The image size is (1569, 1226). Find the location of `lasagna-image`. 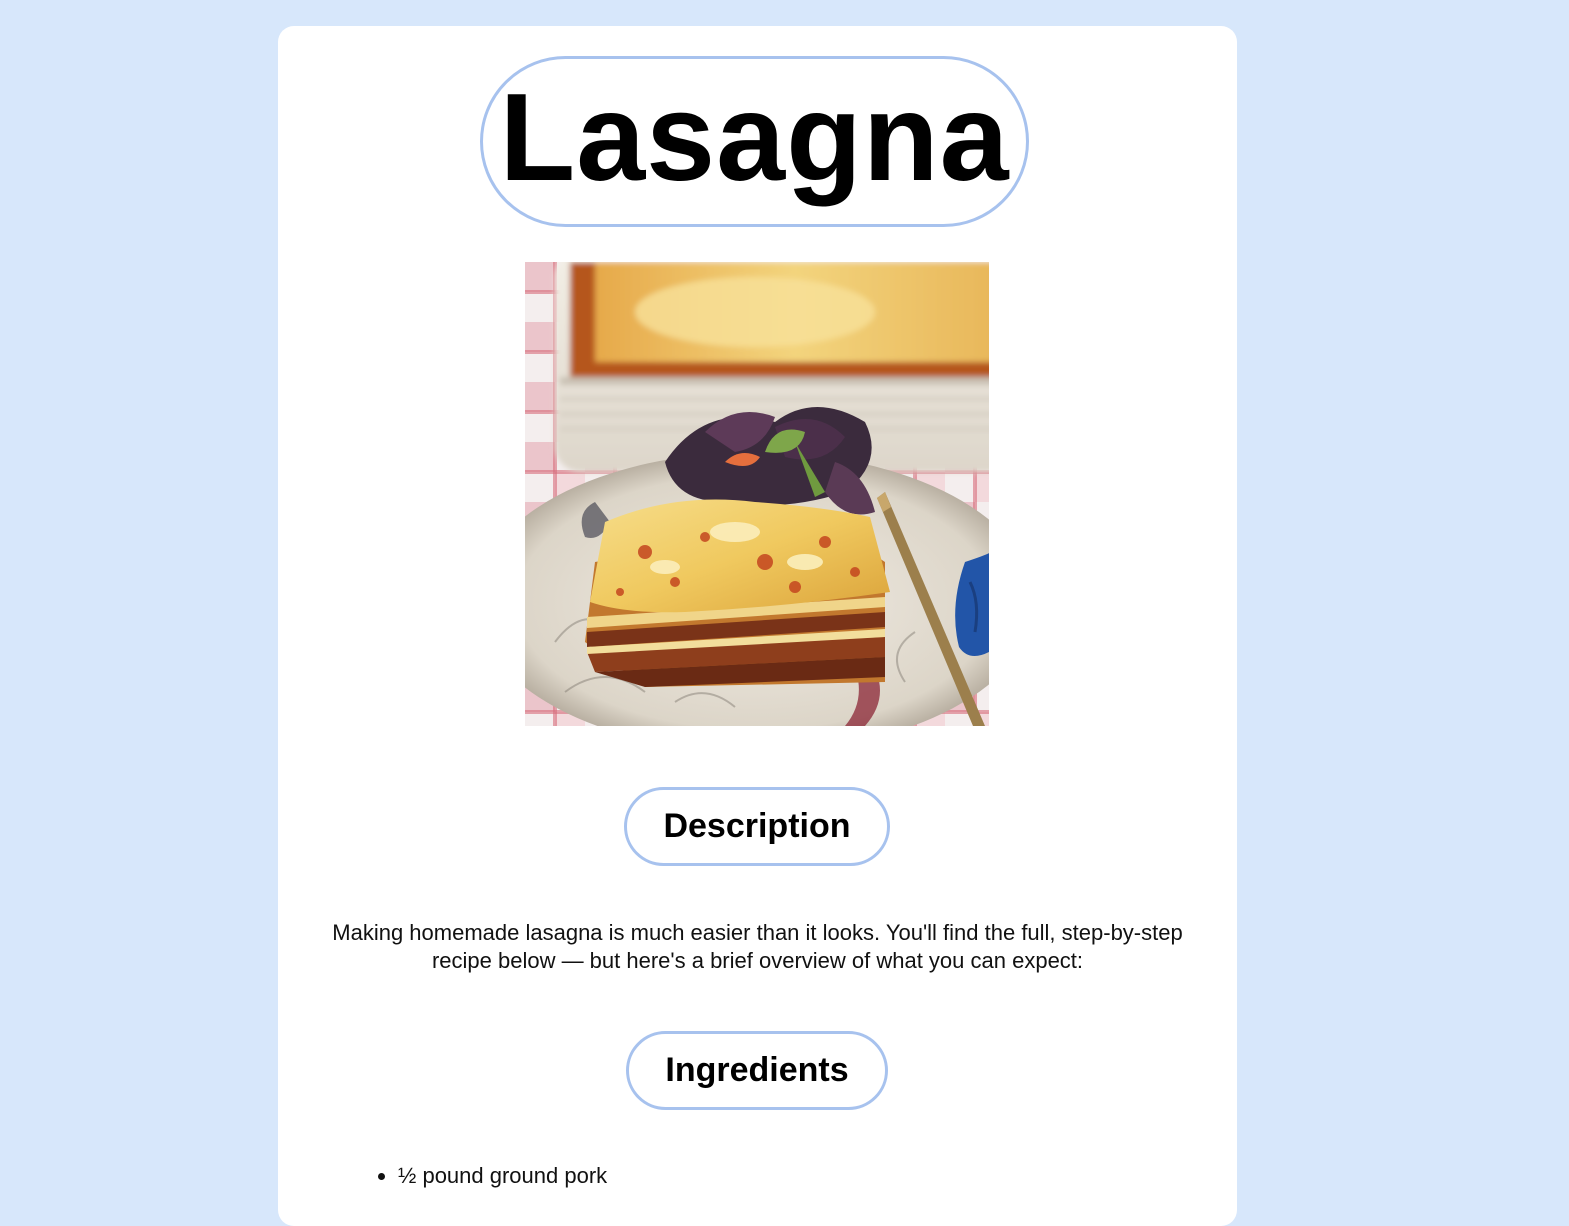

lasagna-image is located at coordinates (757, 494).